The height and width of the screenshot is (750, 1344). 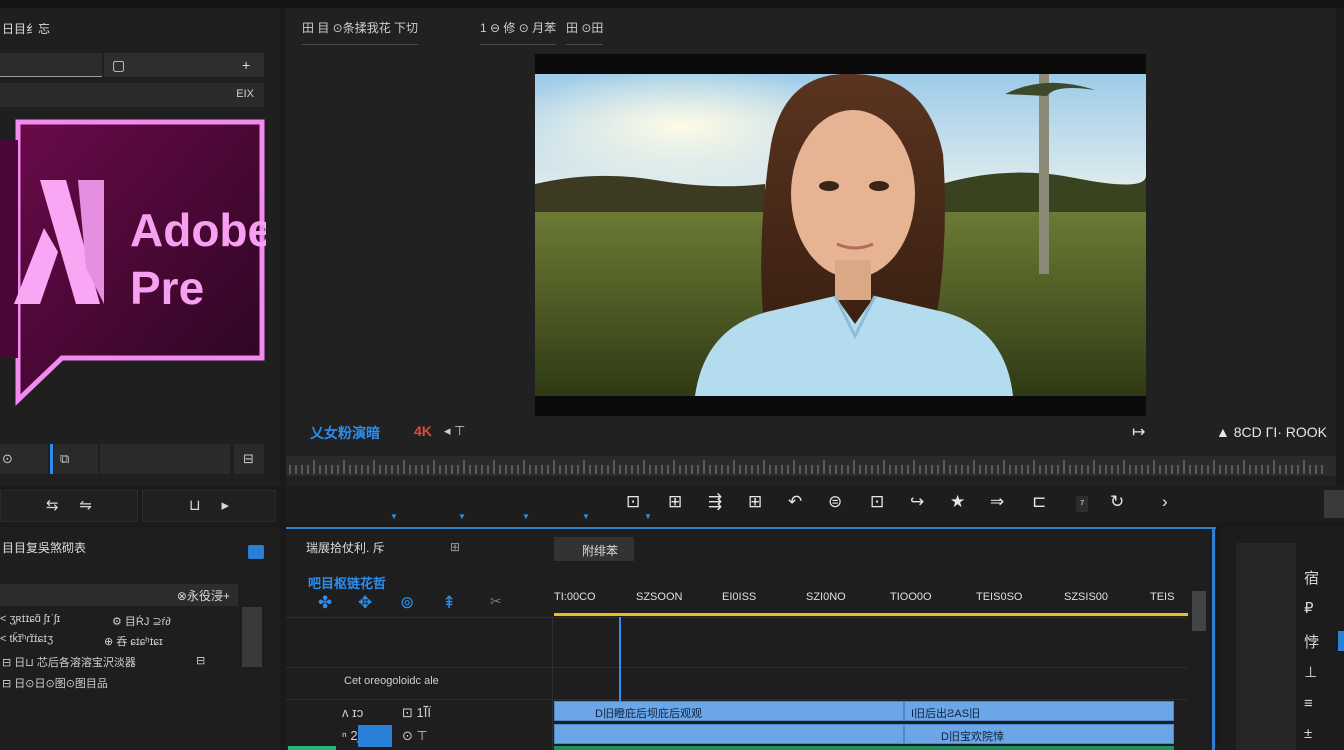 What do you see at coordinates (141, 621) in the screenshot?
I see `effects-list-item: ⚙ 目ŔJ ⊇ŕ∂` at bounding box center [141, 621].